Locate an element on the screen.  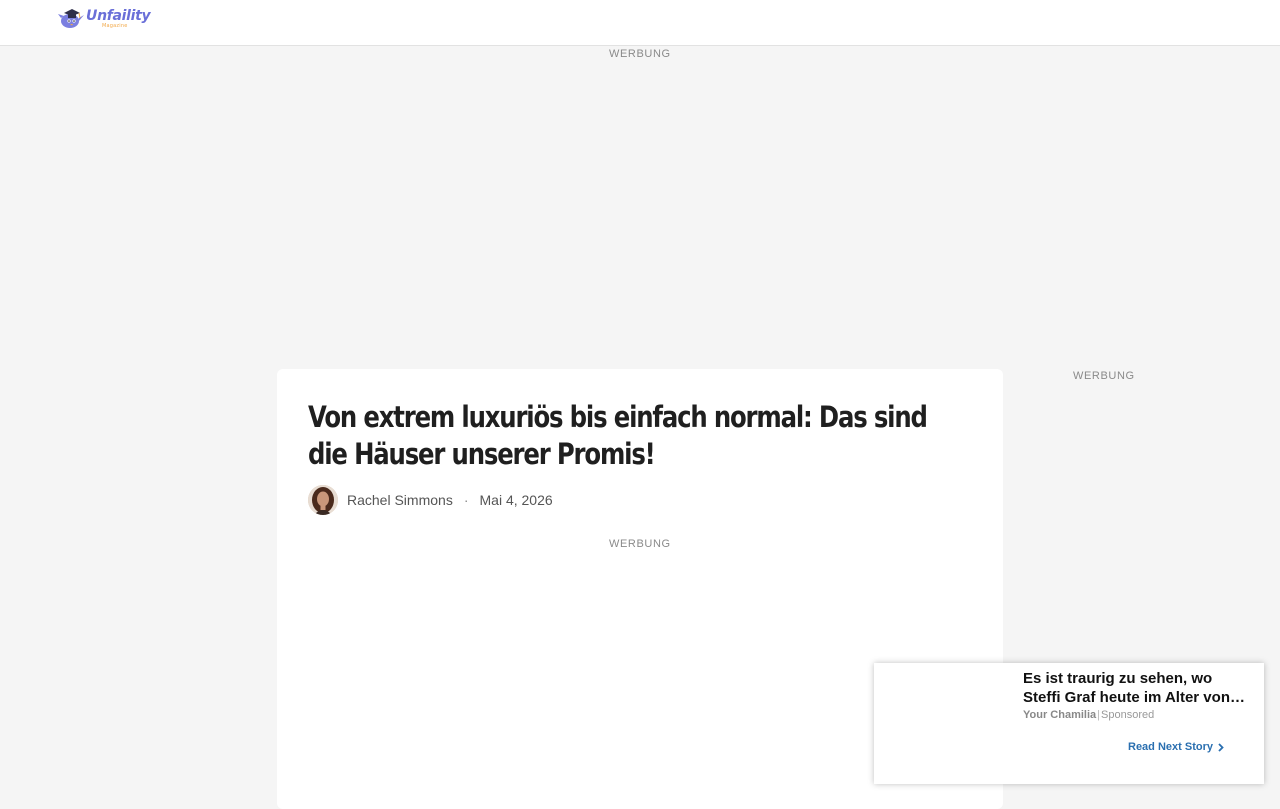
read-next-story-label: Read Next Story is located at coordinates (1170, 747).